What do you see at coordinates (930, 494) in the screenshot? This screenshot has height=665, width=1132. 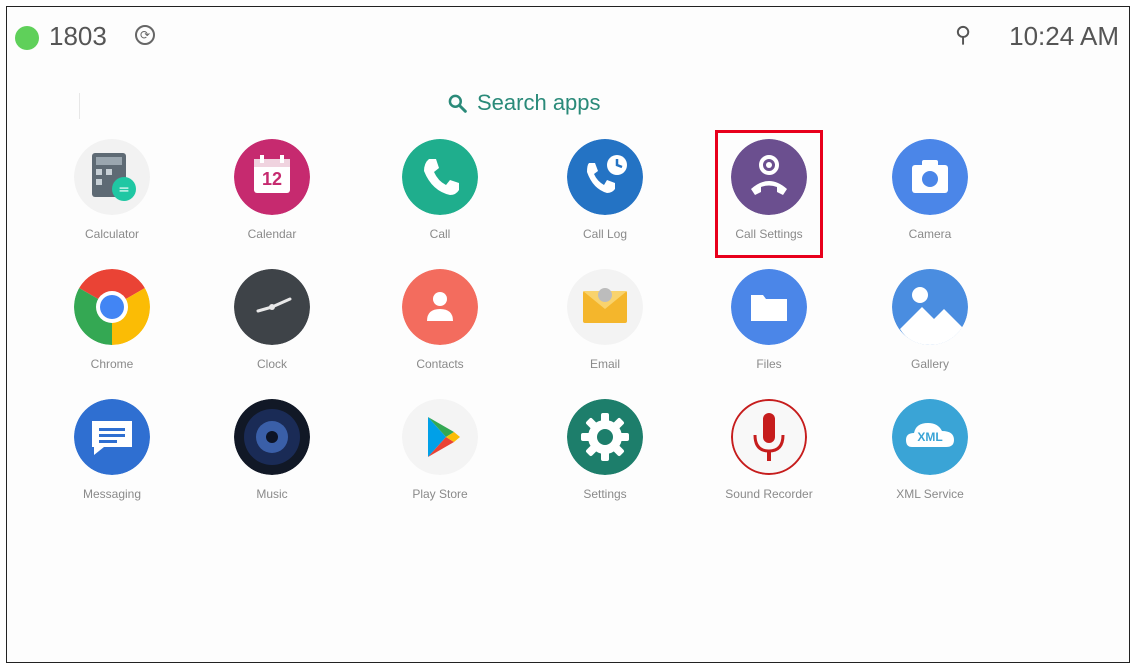 I see `app-label: XML Service` at bounding box center [930, 494].